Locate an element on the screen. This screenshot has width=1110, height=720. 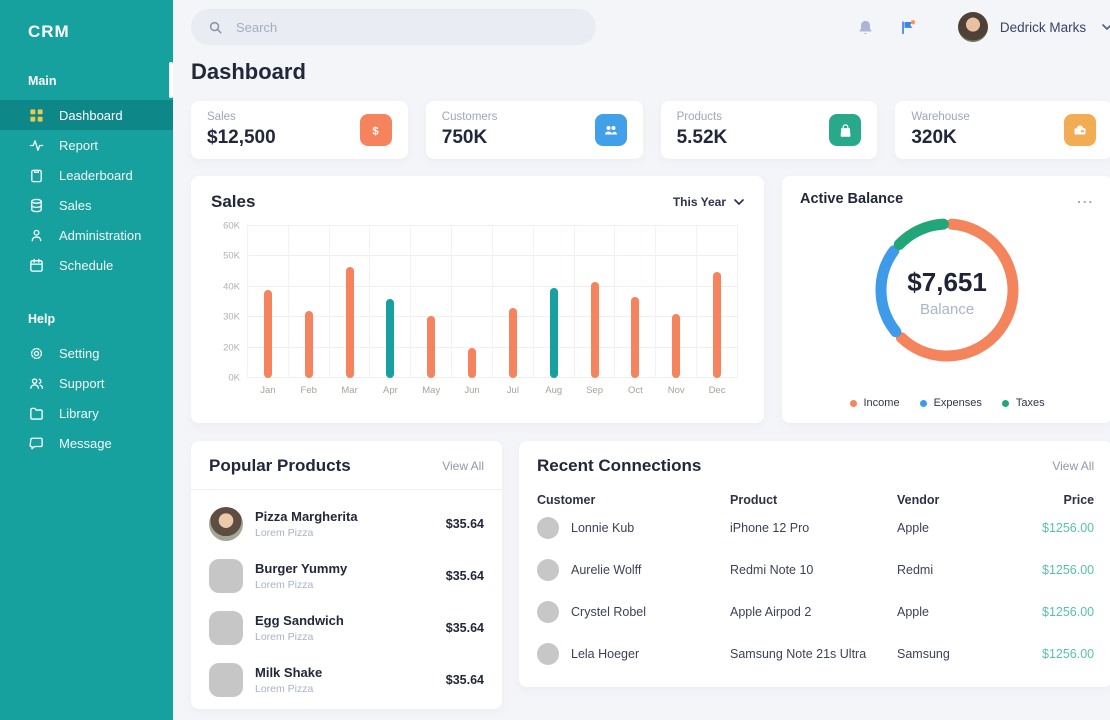
sidebar-section-title-help: Help is located at coordinates (42, 319).